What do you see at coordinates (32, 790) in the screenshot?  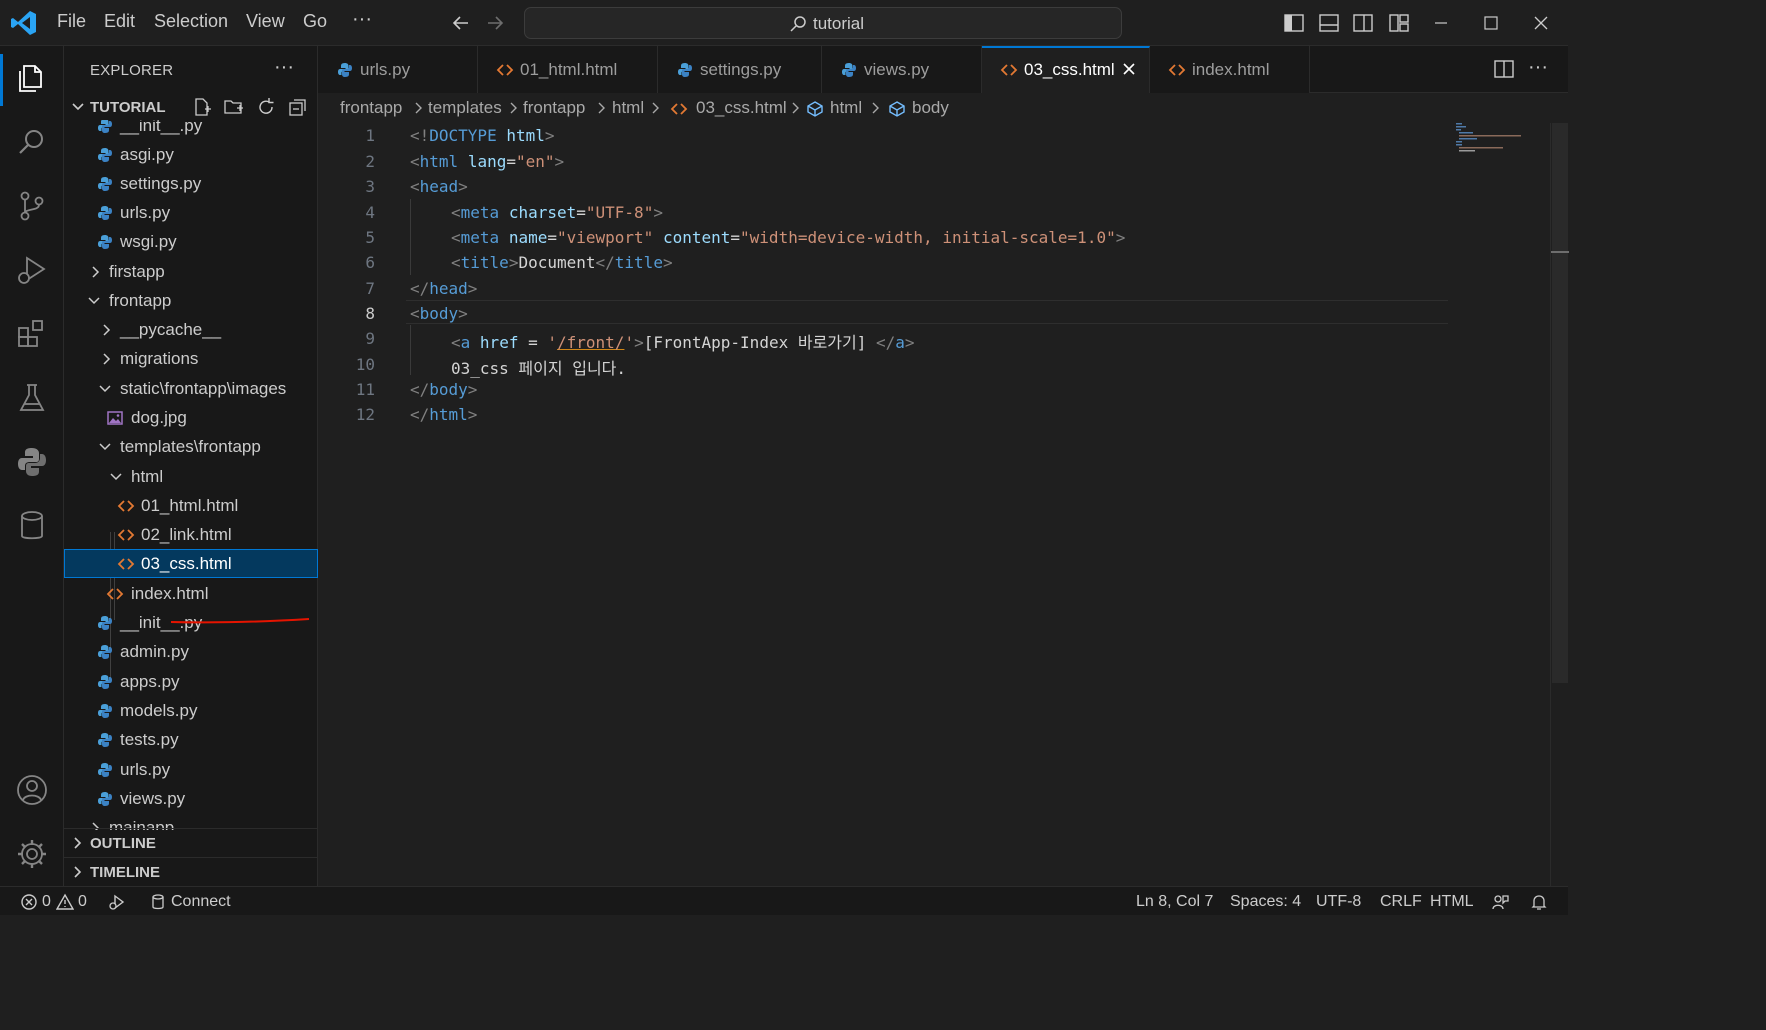 I see `accounts-icon` at bounding box center [32, 790].